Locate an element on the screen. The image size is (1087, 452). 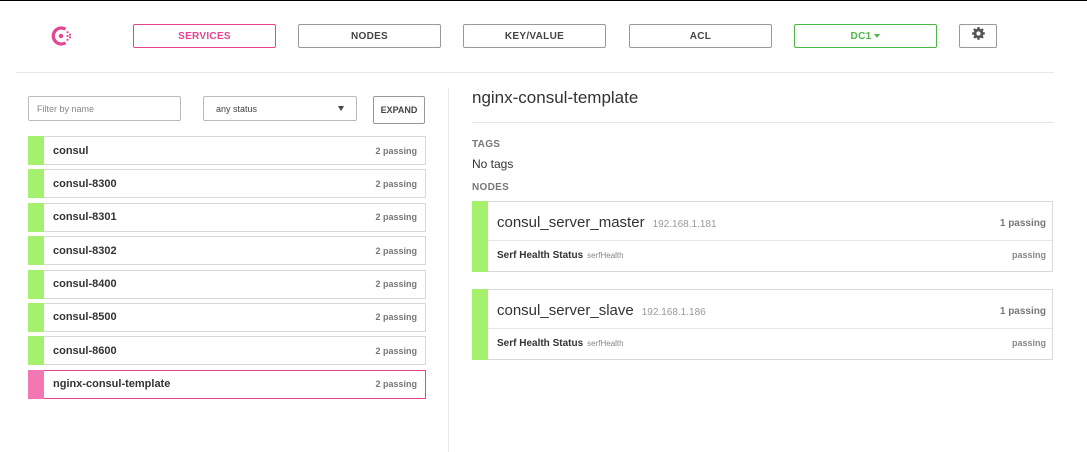
gear-icon is located at coordinates (978, 36).